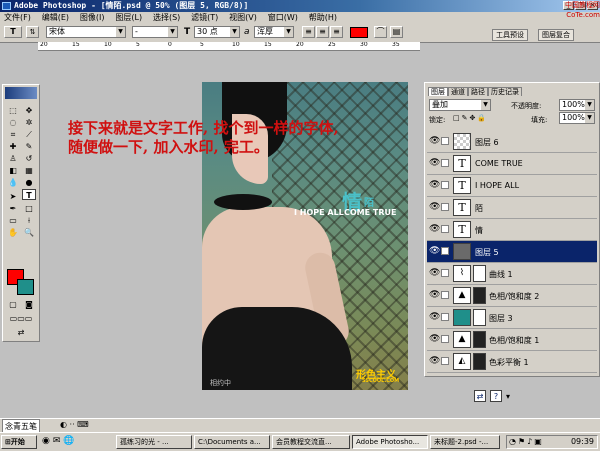 The image size is (600, 451). What do you see at coordinates (29, 146) in the screenshot?
I see `brush-tool-icon: ✎` at bounding box center [29, 146].